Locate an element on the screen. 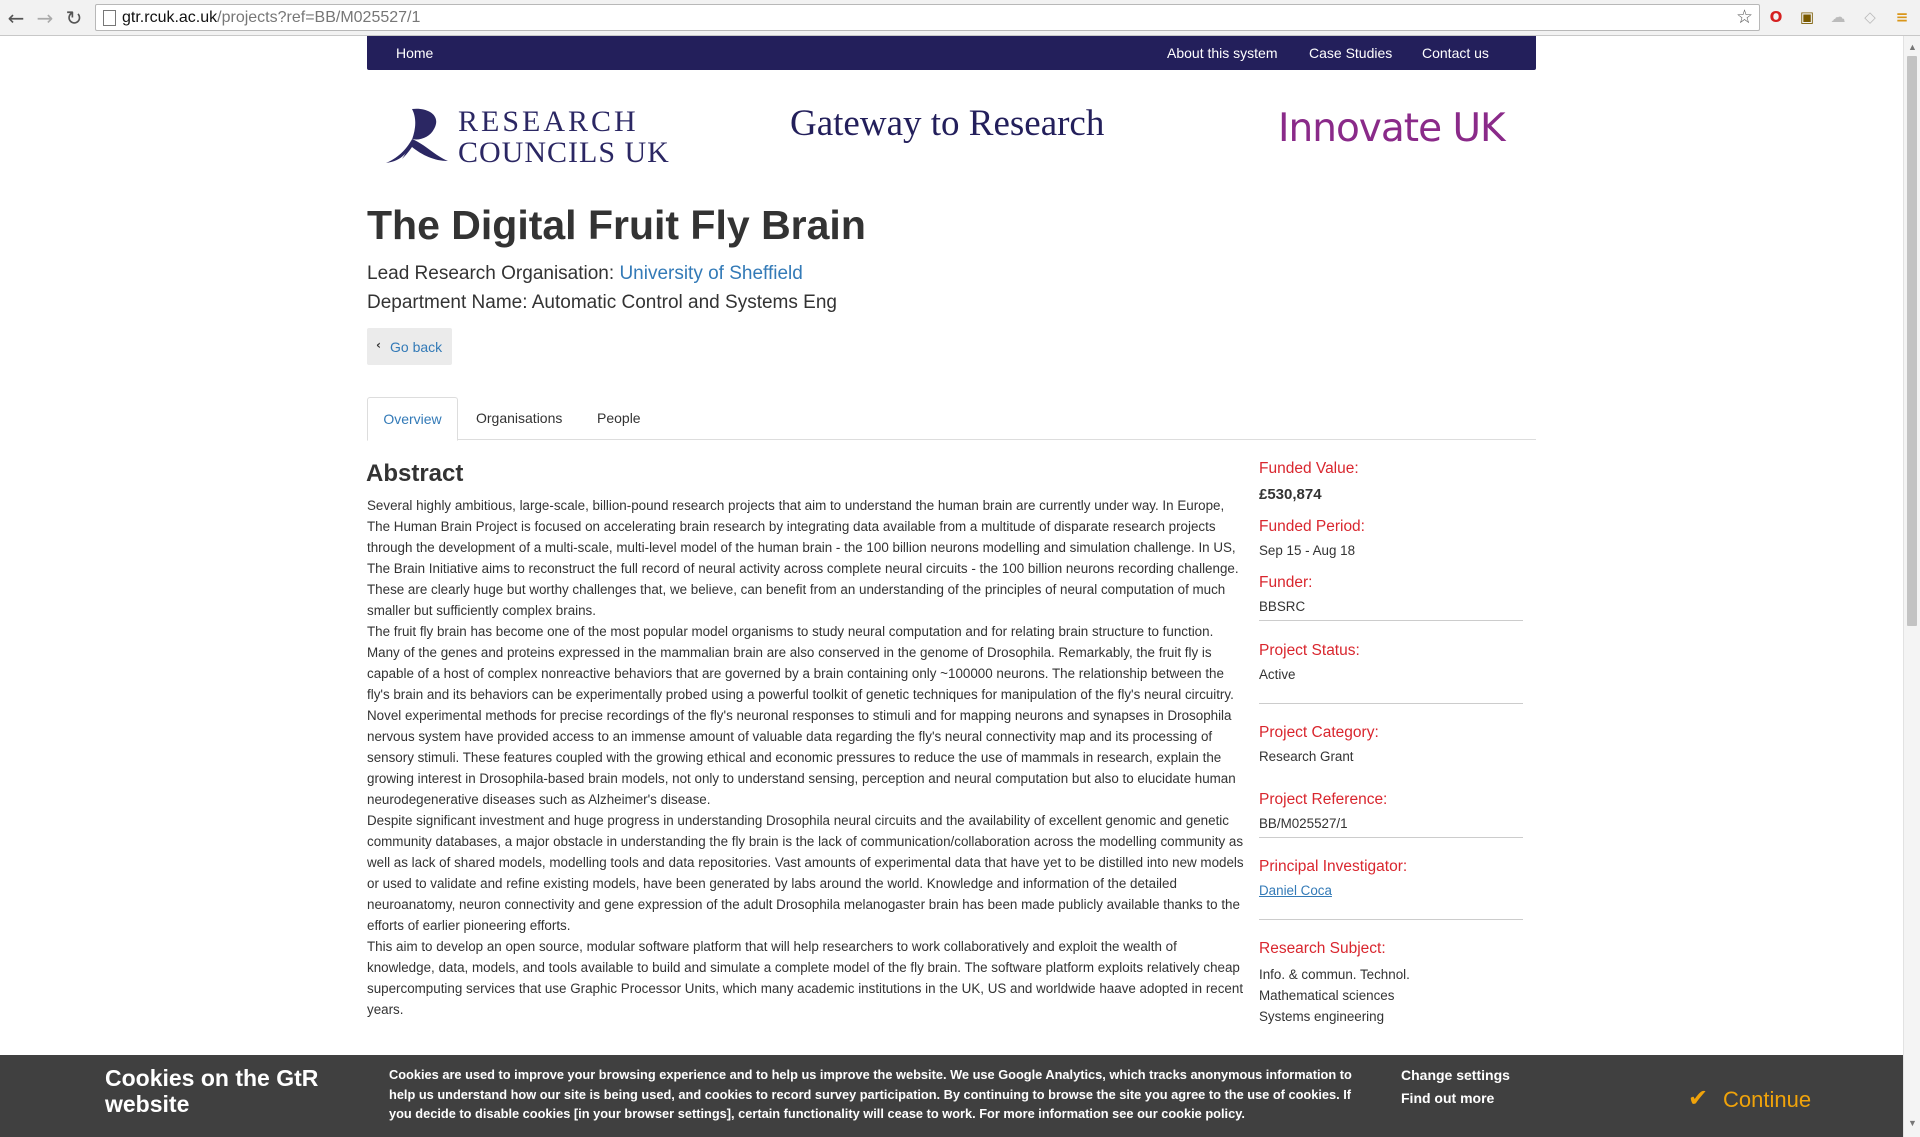  nav-home: Home is located at coordinates (414, 53).